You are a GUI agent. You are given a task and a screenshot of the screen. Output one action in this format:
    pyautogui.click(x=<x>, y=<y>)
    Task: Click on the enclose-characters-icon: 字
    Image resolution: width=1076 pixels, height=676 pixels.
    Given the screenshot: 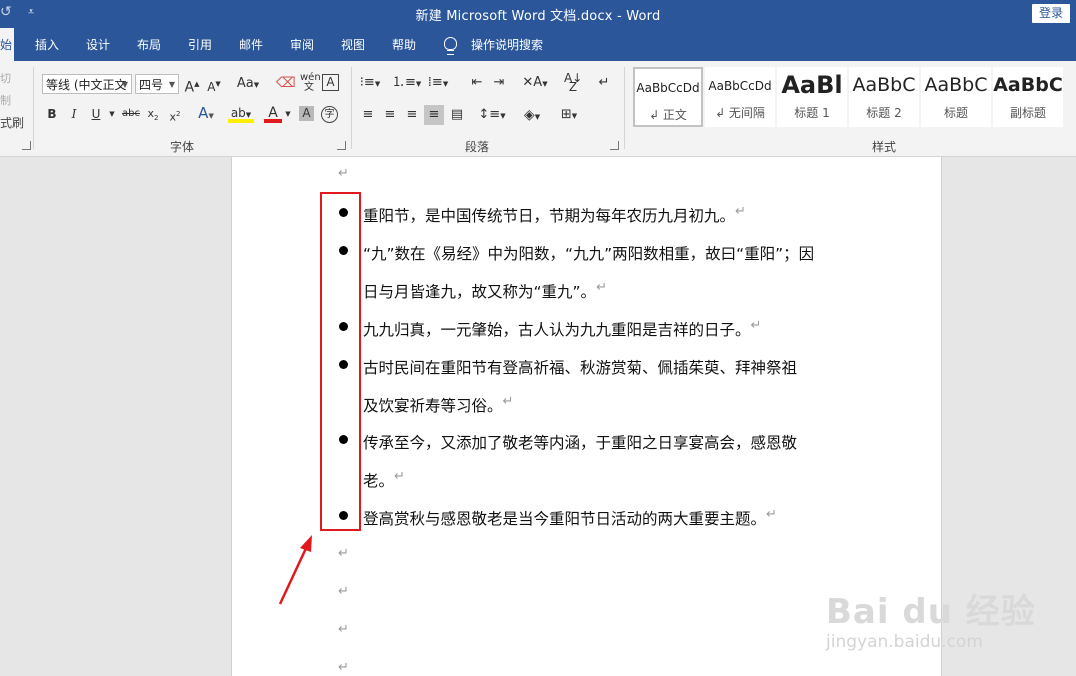 What is the action you would take?
    pyautogui.click(x=329, y=114)
    